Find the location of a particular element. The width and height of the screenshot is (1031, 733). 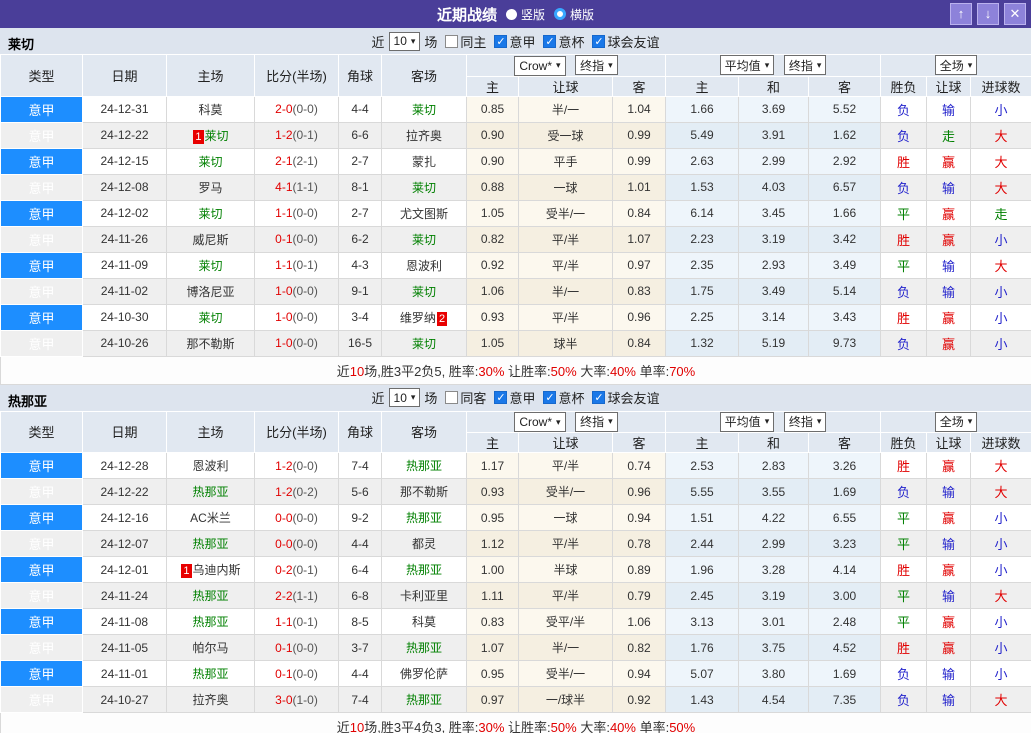

crown-odds-group: Crow* ▾ 终指 ▾ is located at coordinates (566, 65).